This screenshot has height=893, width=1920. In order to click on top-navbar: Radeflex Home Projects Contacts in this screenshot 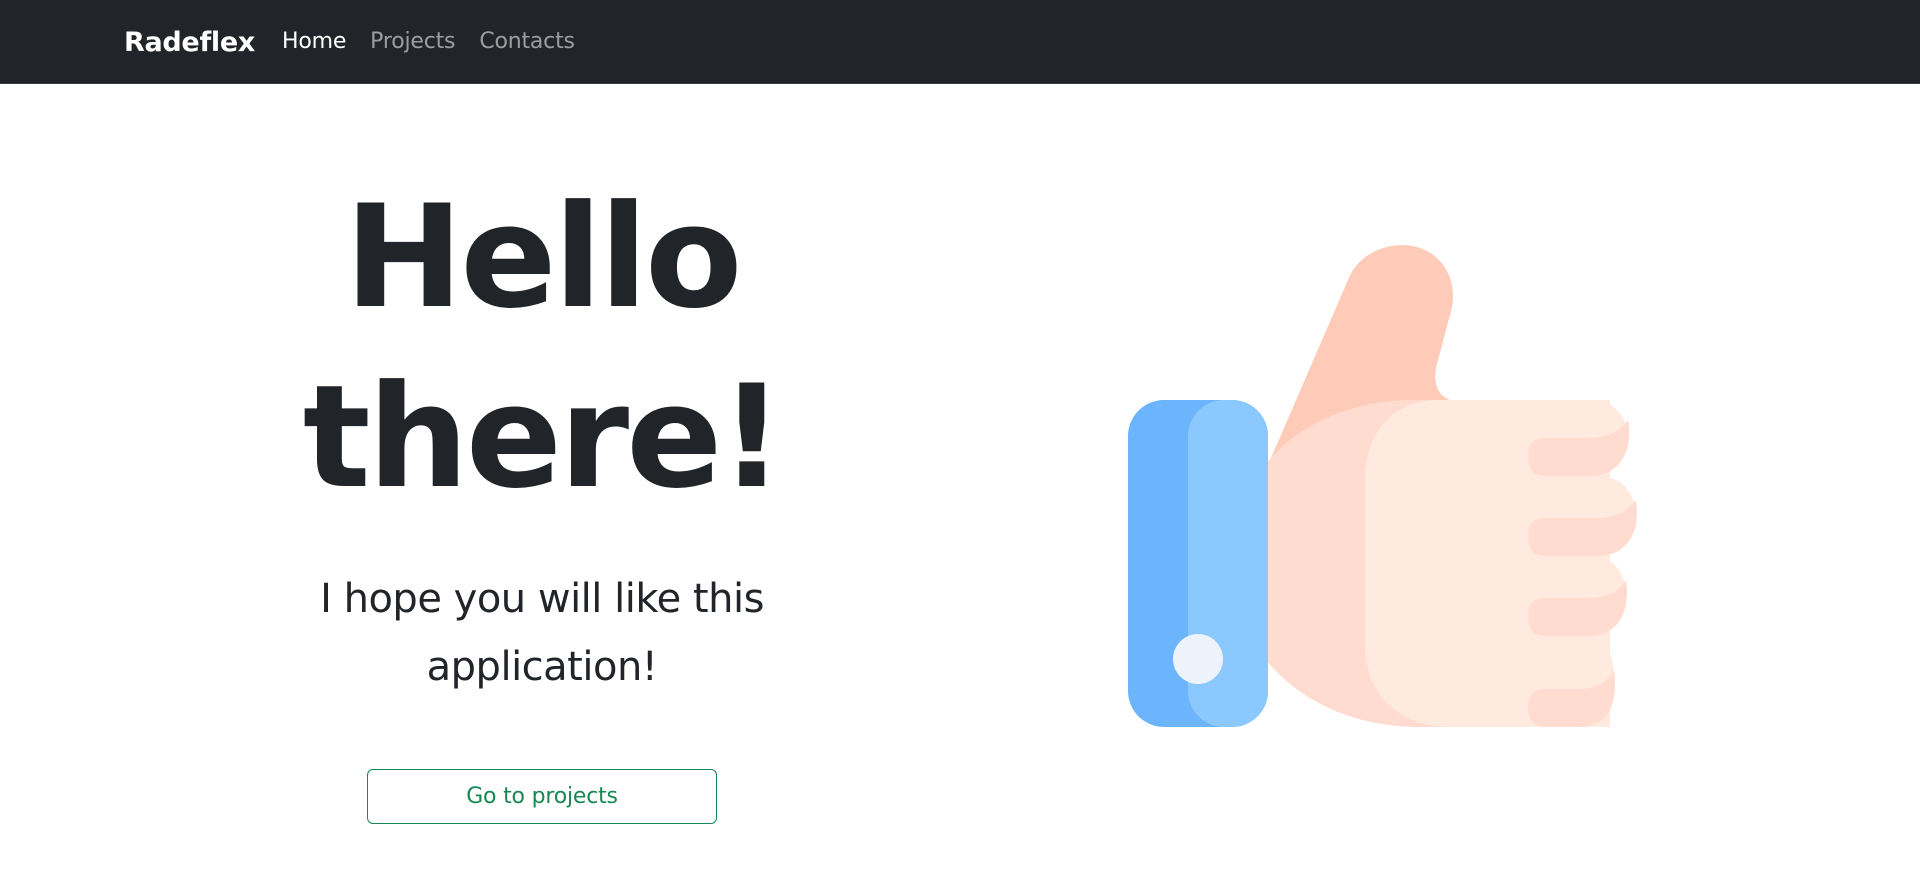, I will do `click(960, 42)`.